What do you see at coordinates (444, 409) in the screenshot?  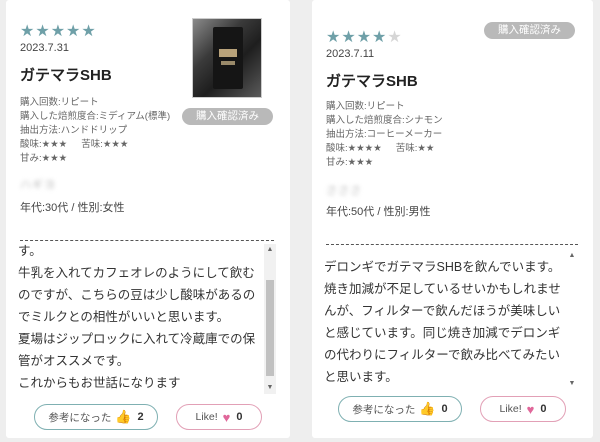 I see `helpful-count: 0` at bounding box center [444, 409].